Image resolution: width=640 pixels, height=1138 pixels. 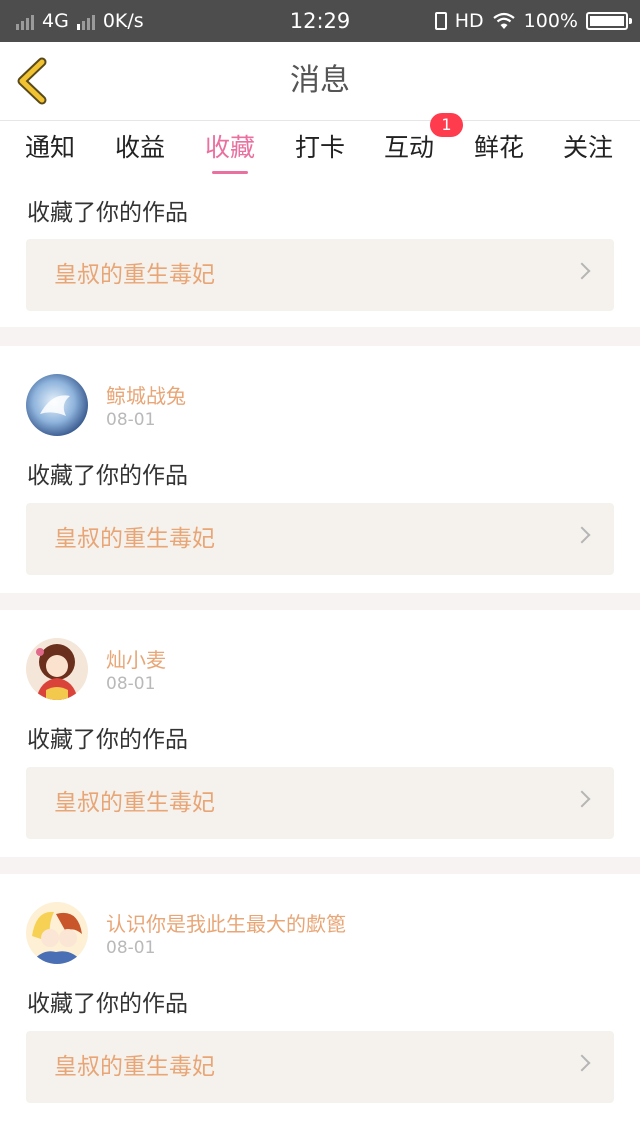 I want to click on tab-flowers: 鲜花, so click(x=499, y=151).